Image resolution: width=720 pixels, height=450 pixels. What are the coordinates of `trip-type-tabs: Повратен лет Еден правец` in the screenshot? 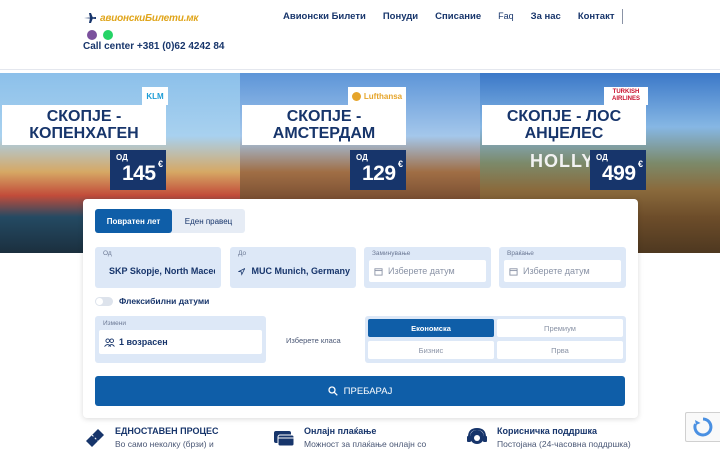 It's located at (170, 221).